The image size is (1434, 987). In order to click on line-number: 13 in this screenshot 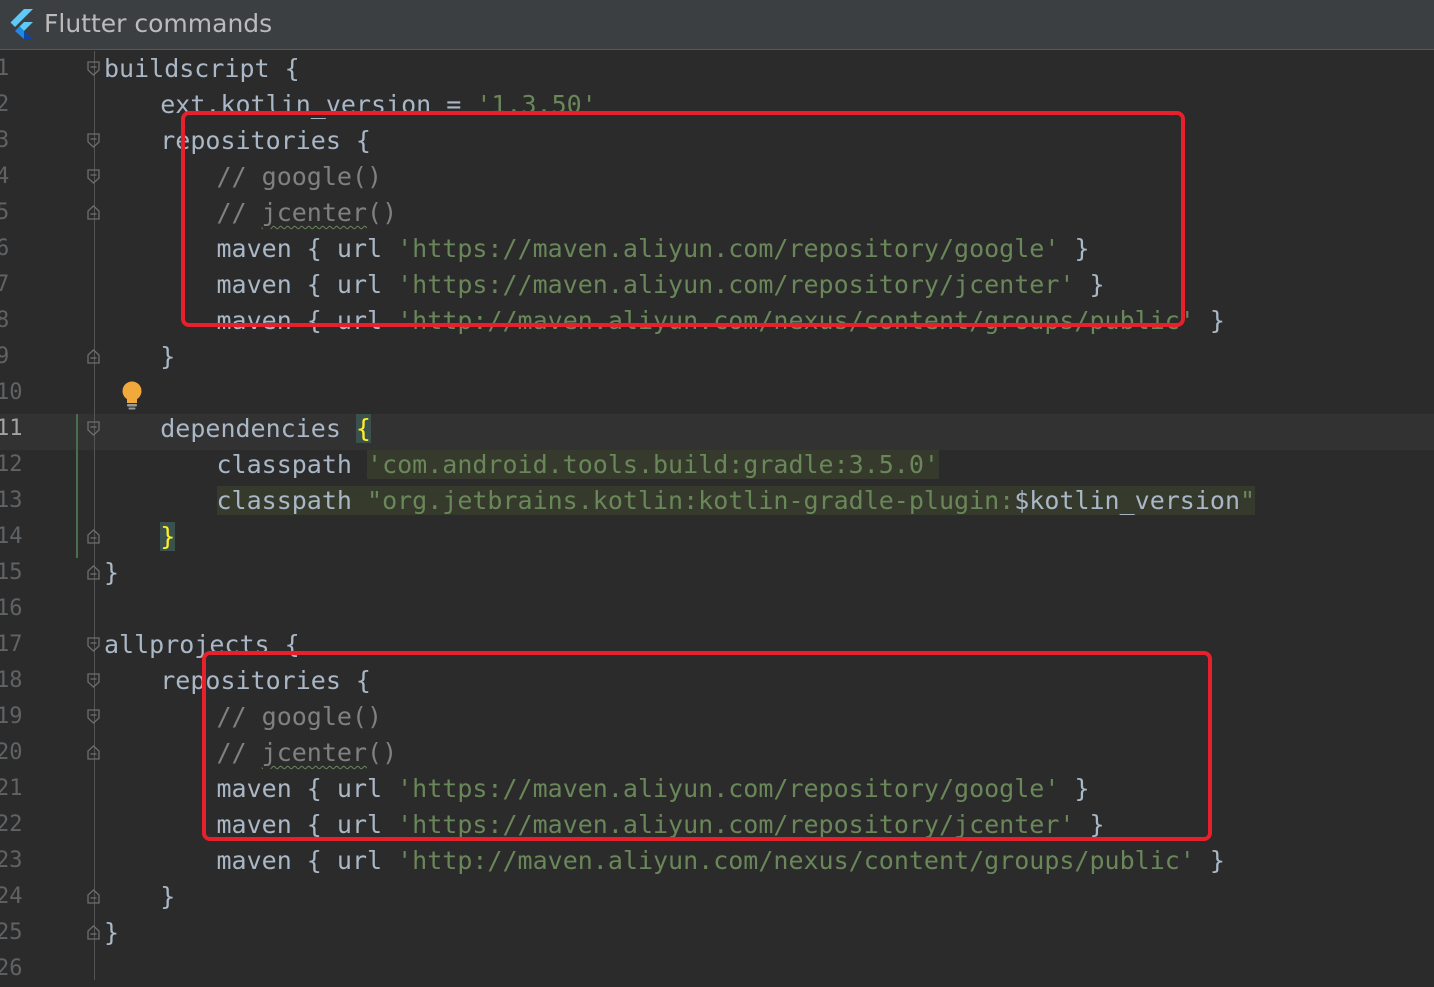, I will do `click(11, 500)`.